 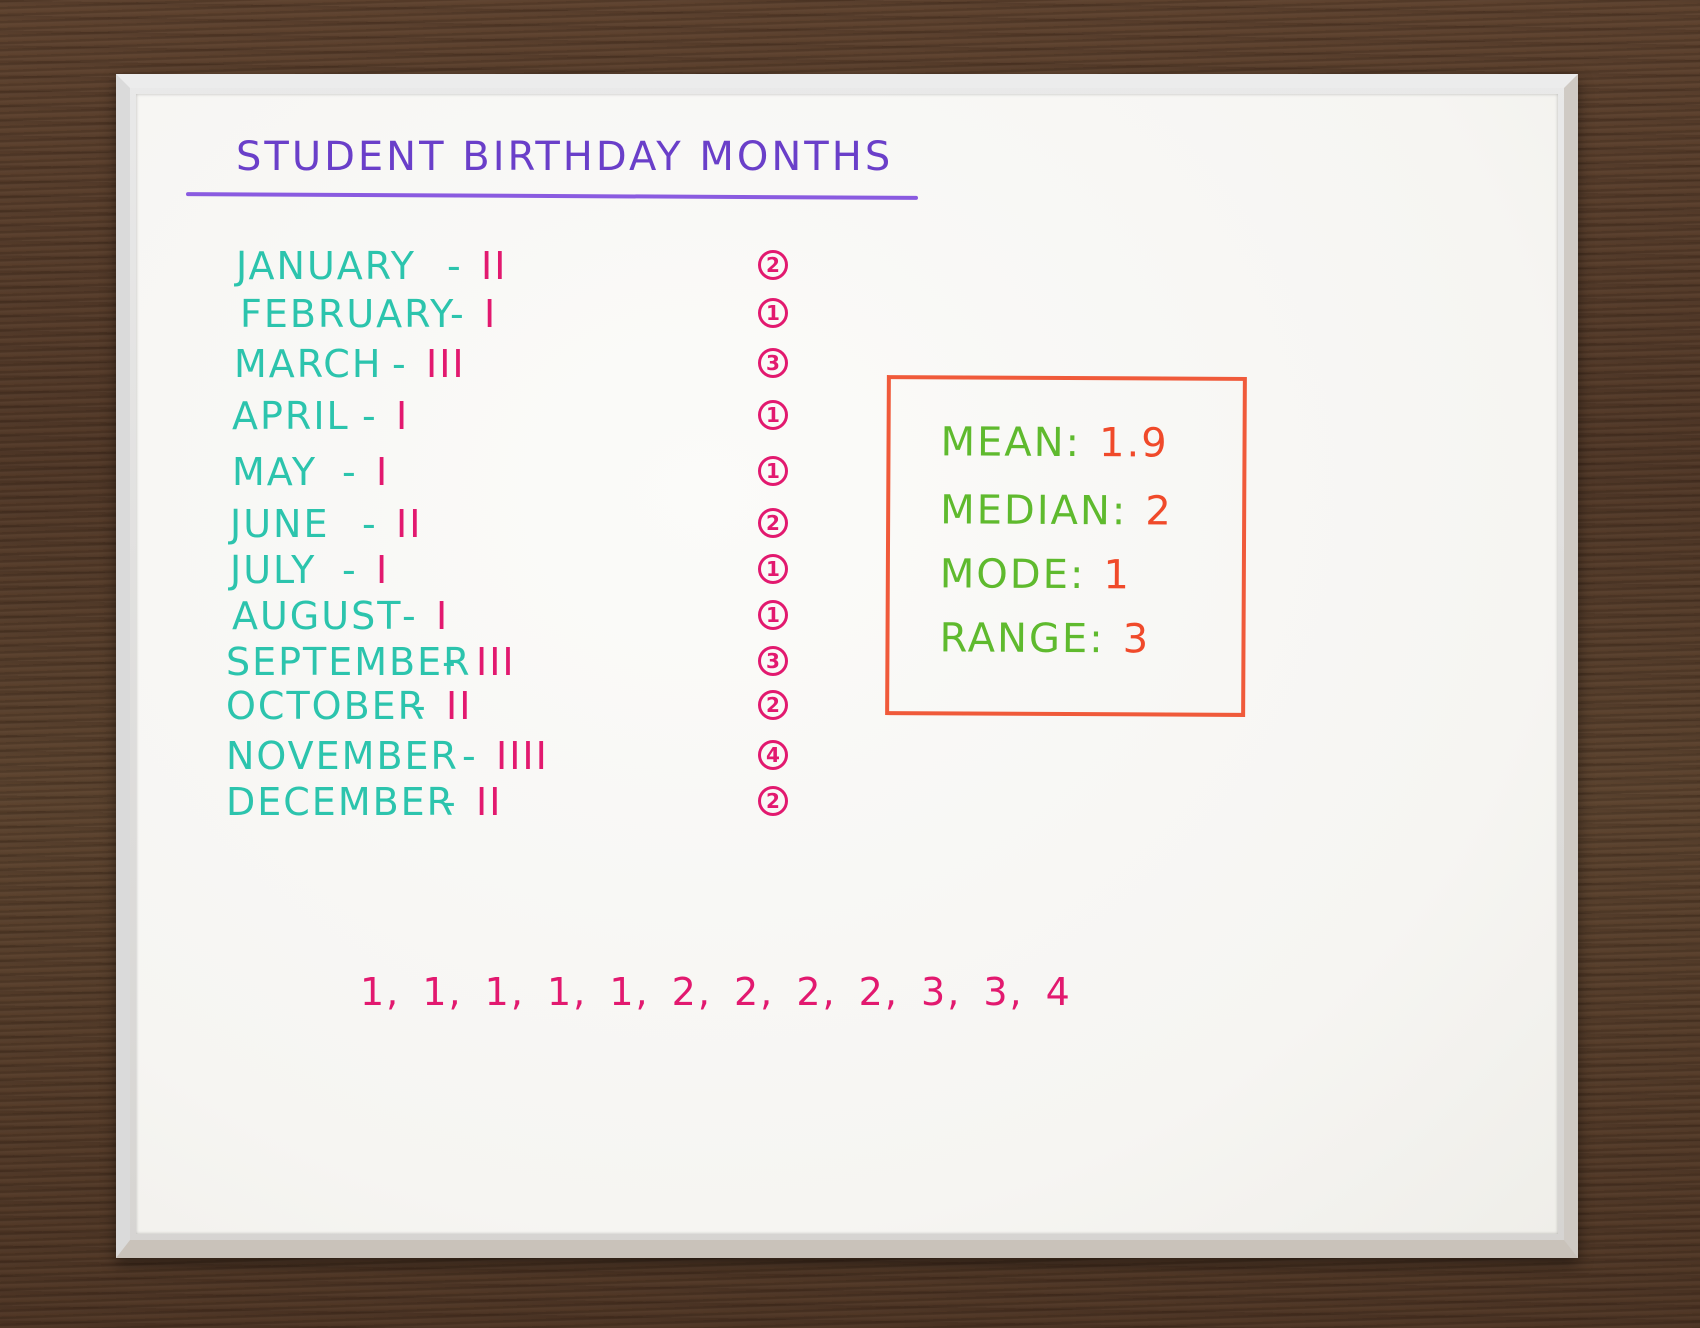 I want to click on month-name: MAY, so click(x=275, y=472).